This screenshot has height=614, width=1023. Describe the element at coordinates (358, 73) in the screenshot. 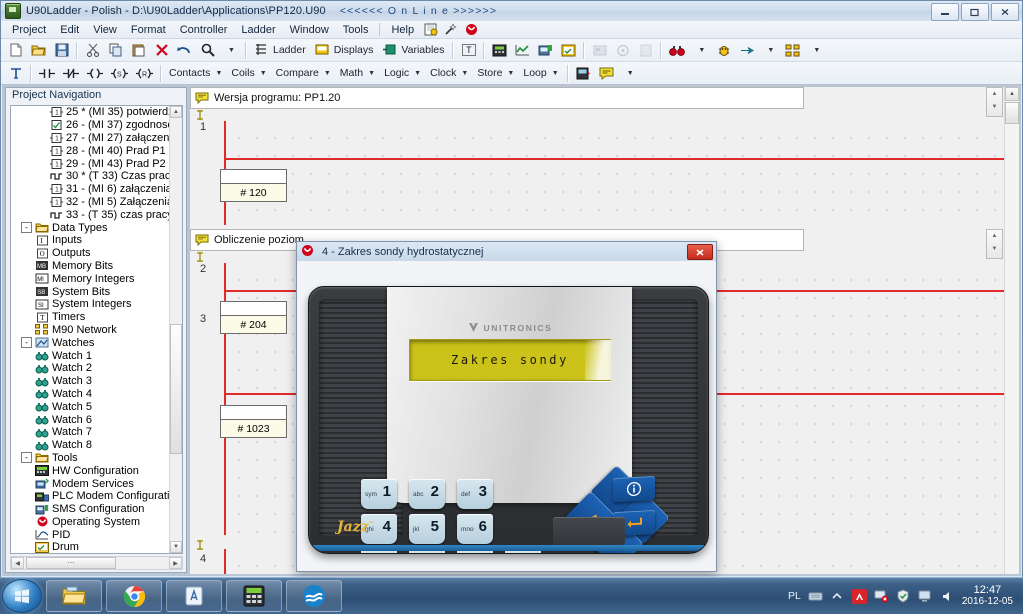

I see `math-menu: Math ▼` at that location.